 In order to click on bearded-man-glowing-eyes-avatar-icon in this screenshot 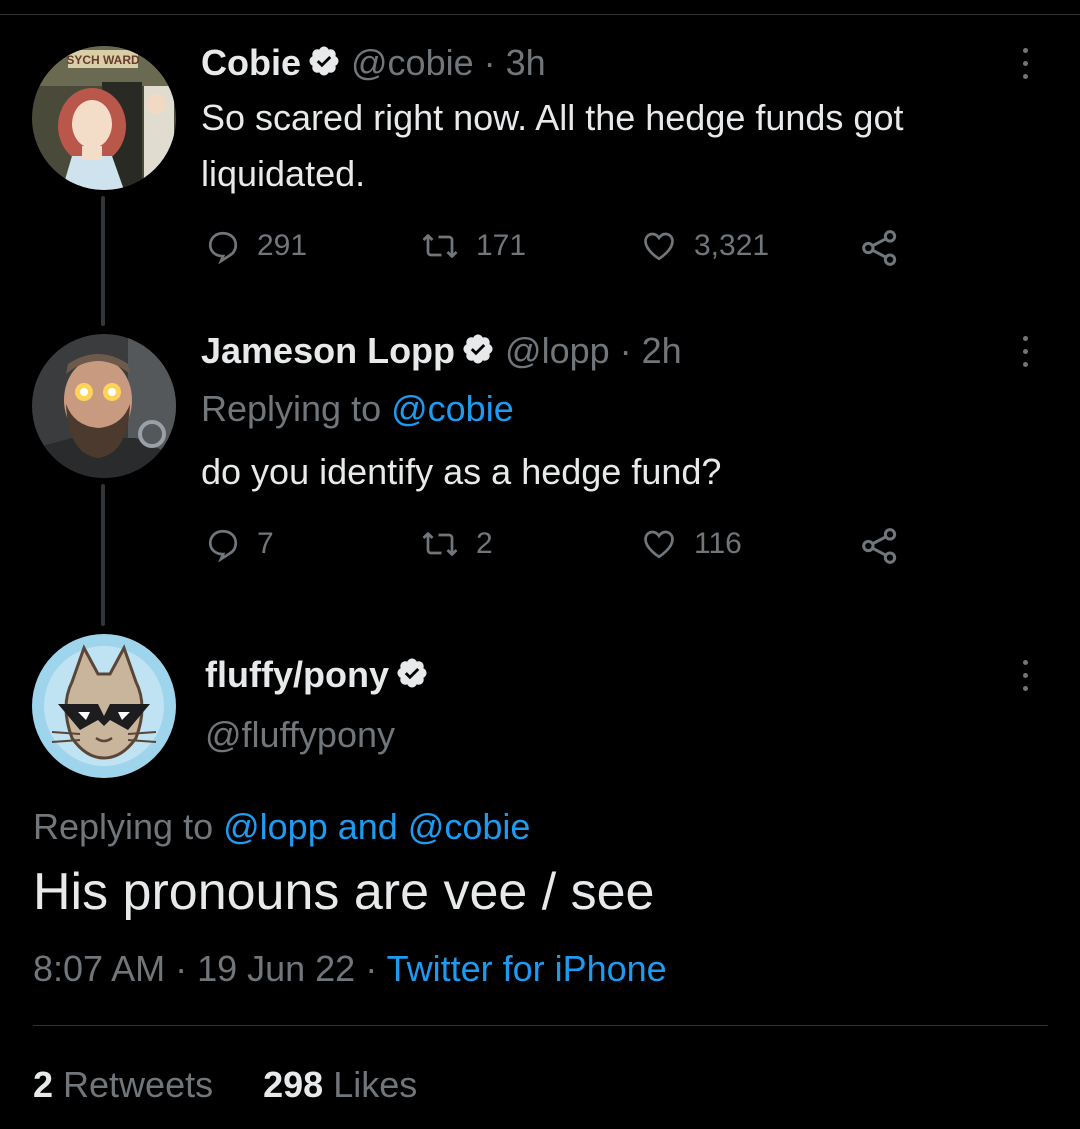, I will do `click(104, 406)`.